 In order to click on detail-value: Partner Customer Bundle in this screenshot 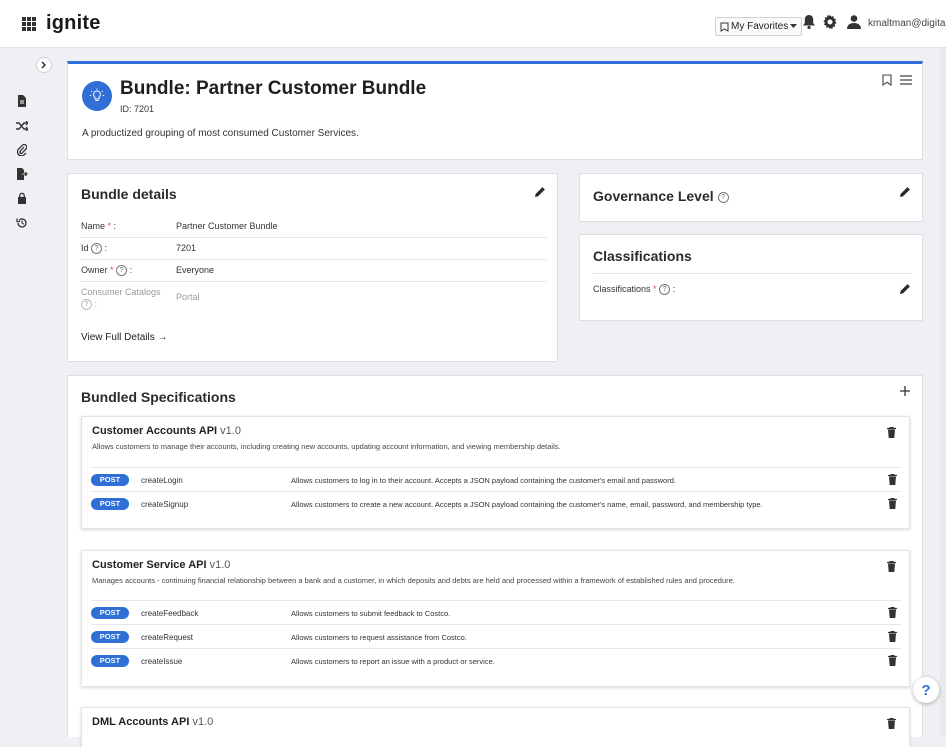, I will do `click(227, 226)`.